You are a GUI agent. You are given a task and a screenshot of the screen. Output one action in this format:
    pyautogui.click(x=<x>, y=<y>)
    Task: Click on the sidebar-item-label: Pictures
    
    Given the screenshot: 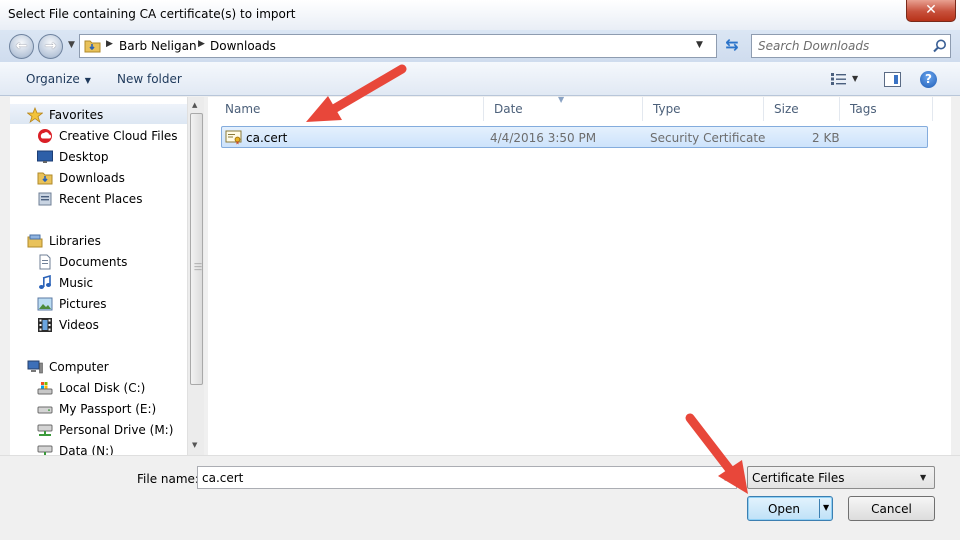 What is the action you would take?
    pyautogui.click(x=83, y=304)
    